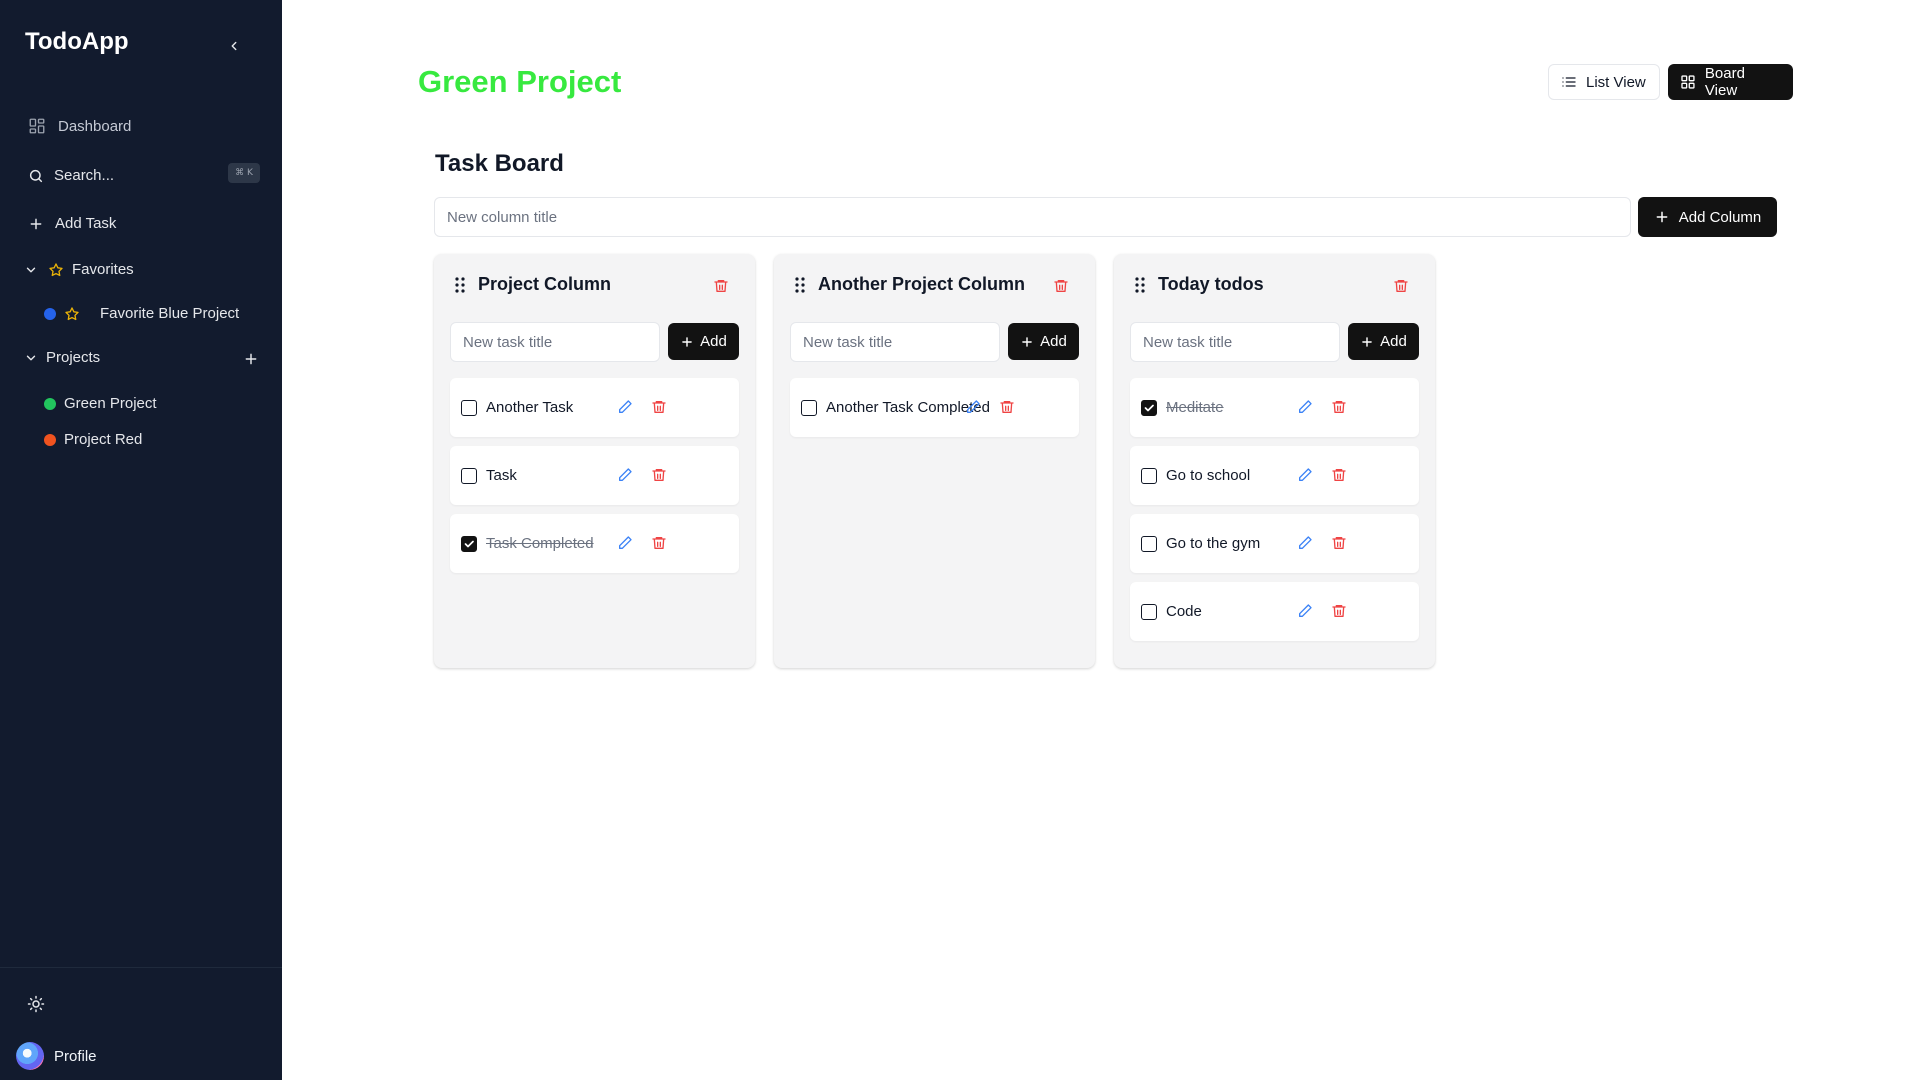 The height and width of the screenshot is (1080, 1920). Describe the element at coordinates (545, 284) in the screenshot. I see `column-title: Project Column` at that location.